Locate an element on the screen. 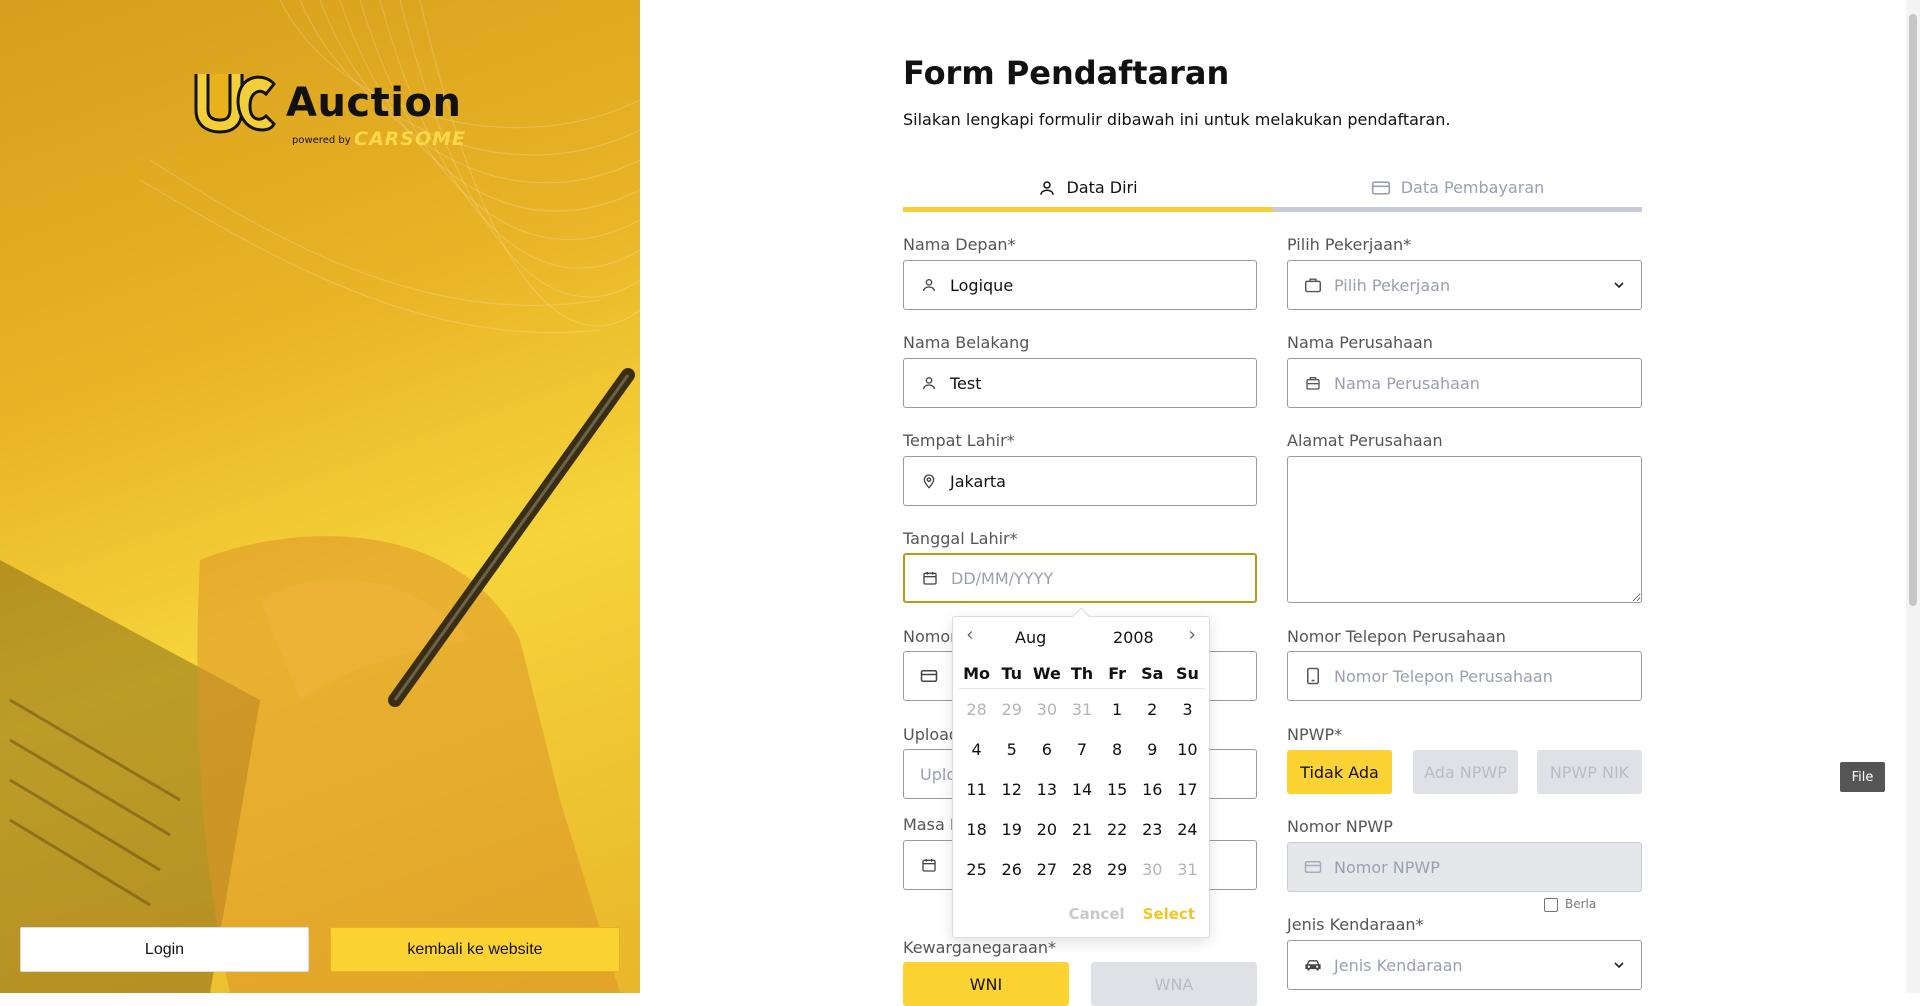 This screenshot has width=1920, height=1006. npwp-none-button: Tidak Ada is located at coordinates (1339, 772).